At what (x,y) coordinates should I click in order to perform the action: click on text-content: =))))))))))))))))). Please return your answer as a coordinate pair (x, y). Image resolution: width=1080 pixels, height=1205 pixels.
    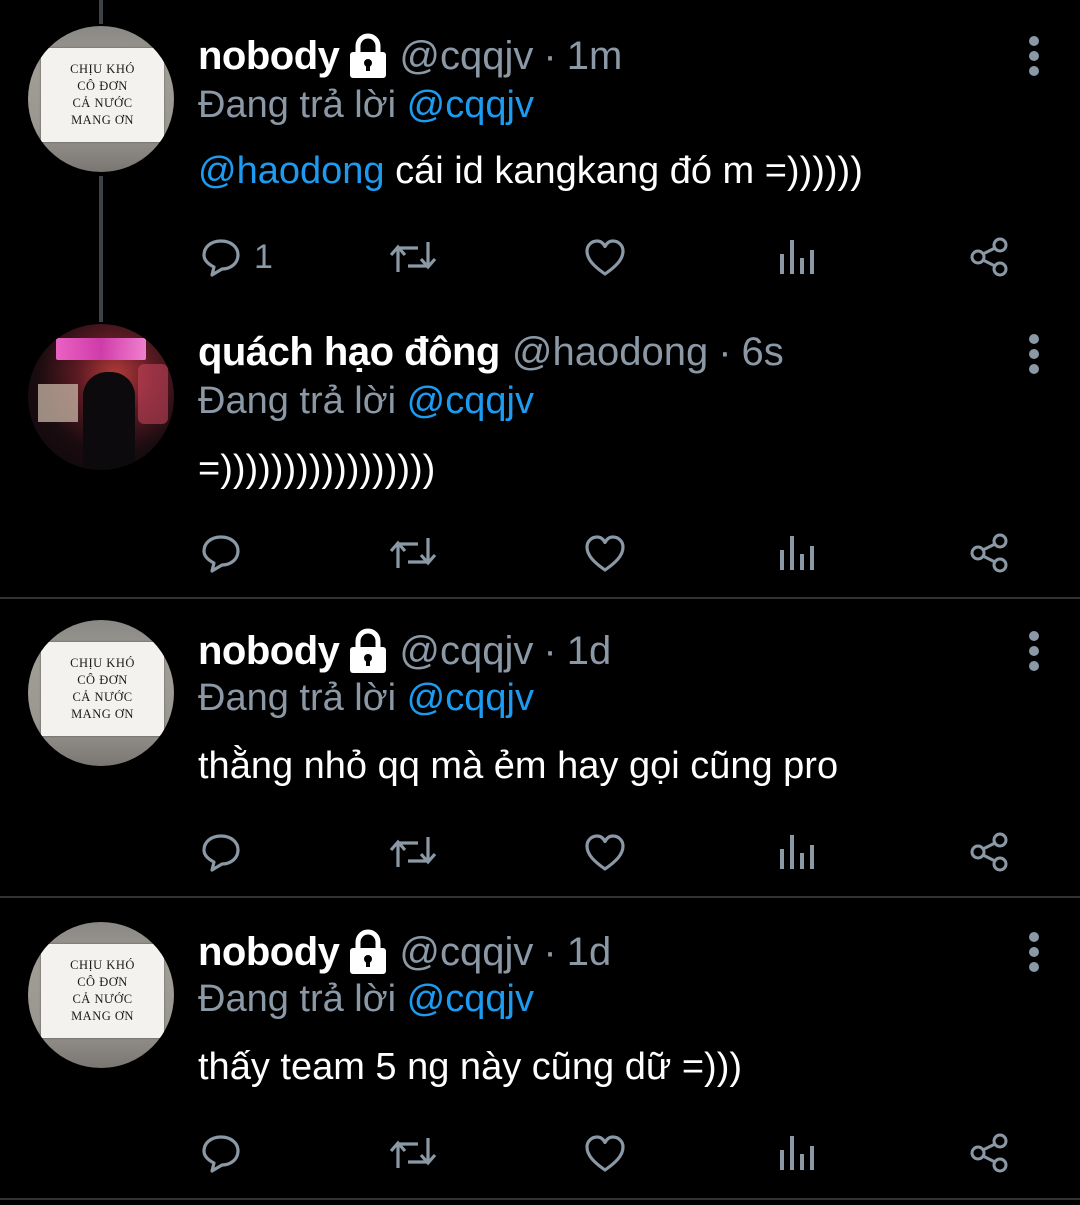
    Looking at the image, I should click on (317, 469).